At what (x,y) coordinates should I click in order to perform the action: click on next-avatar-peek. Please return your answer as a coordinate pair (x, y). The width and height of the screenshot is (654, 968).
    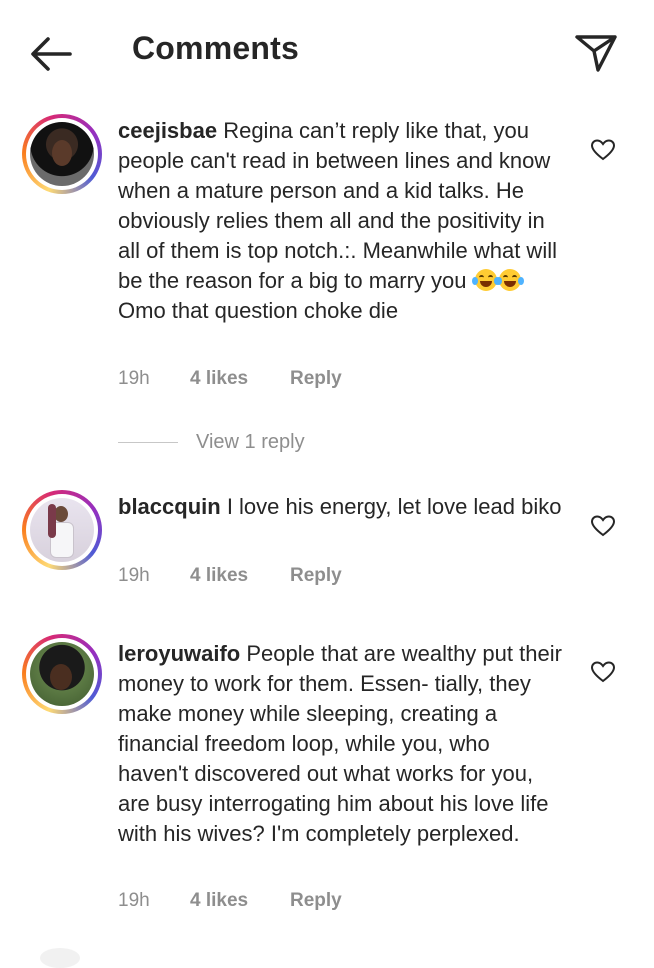
    Looking at the image, I should click on (60, 958).